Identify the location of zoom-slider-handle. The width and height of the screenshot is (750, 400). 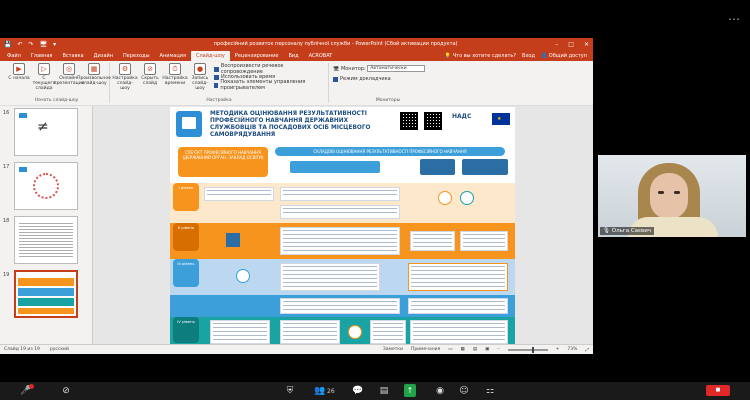
(532, 349).